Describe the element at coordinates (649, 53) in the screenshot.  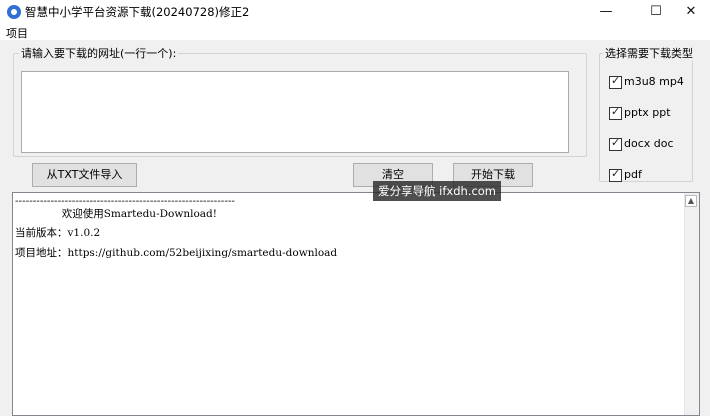
I see `type-group-label: 选择需要下载类型` at that location.